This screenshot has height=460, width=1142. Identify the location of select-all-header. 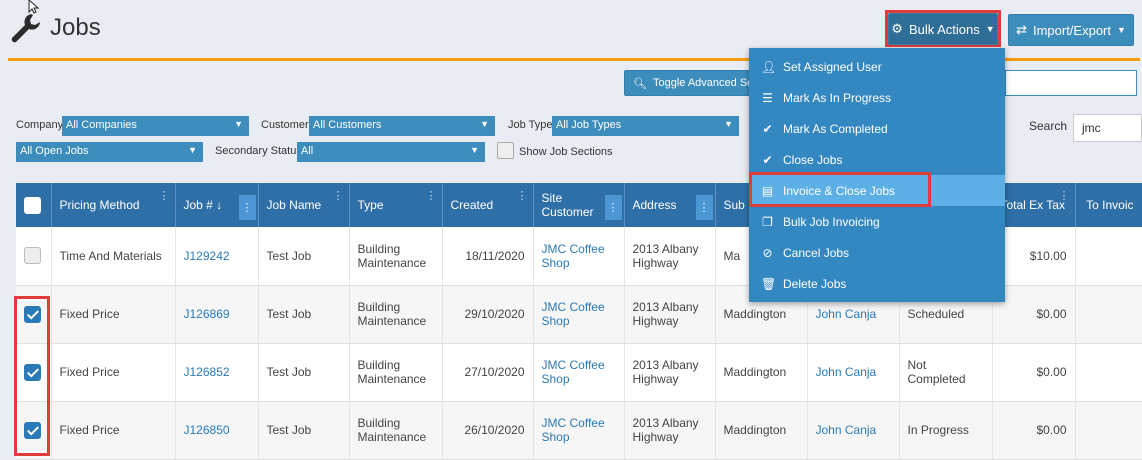
(34, 205).